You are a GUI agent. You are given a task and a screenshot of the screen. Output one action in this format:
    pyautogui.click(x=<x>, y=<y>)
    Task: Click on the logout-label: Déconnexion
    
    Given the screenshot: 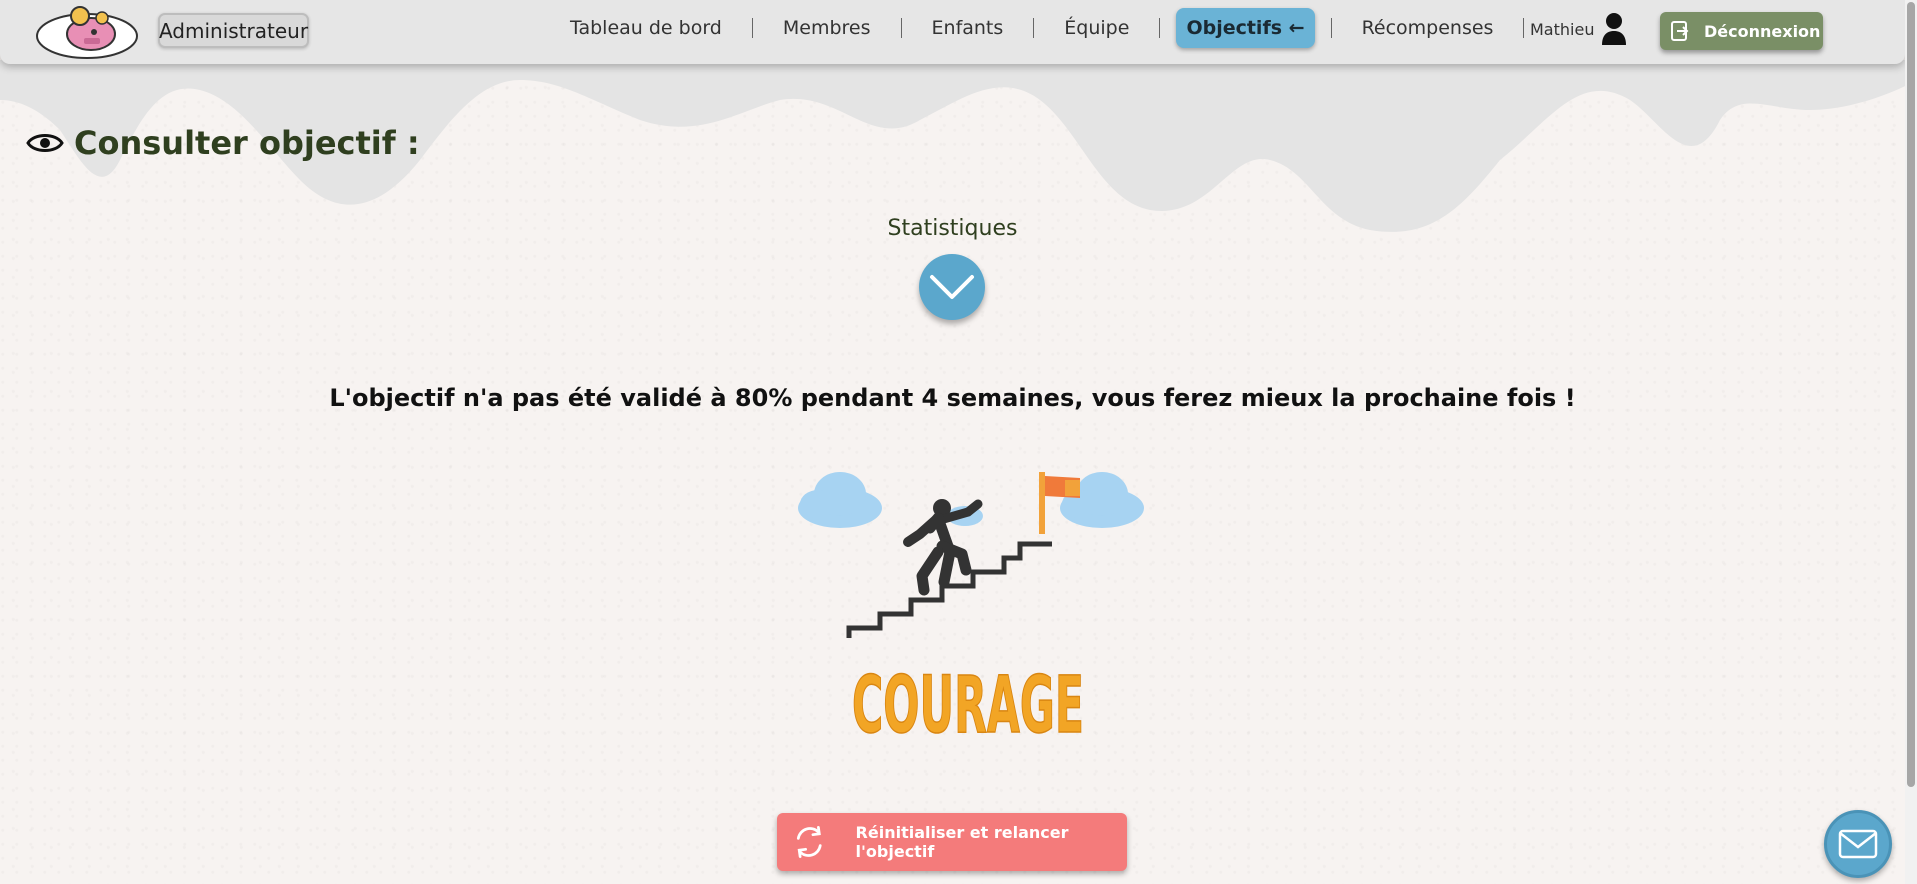 What is the action you would take?
    pyautogui.click(x=1762, y=31)
    